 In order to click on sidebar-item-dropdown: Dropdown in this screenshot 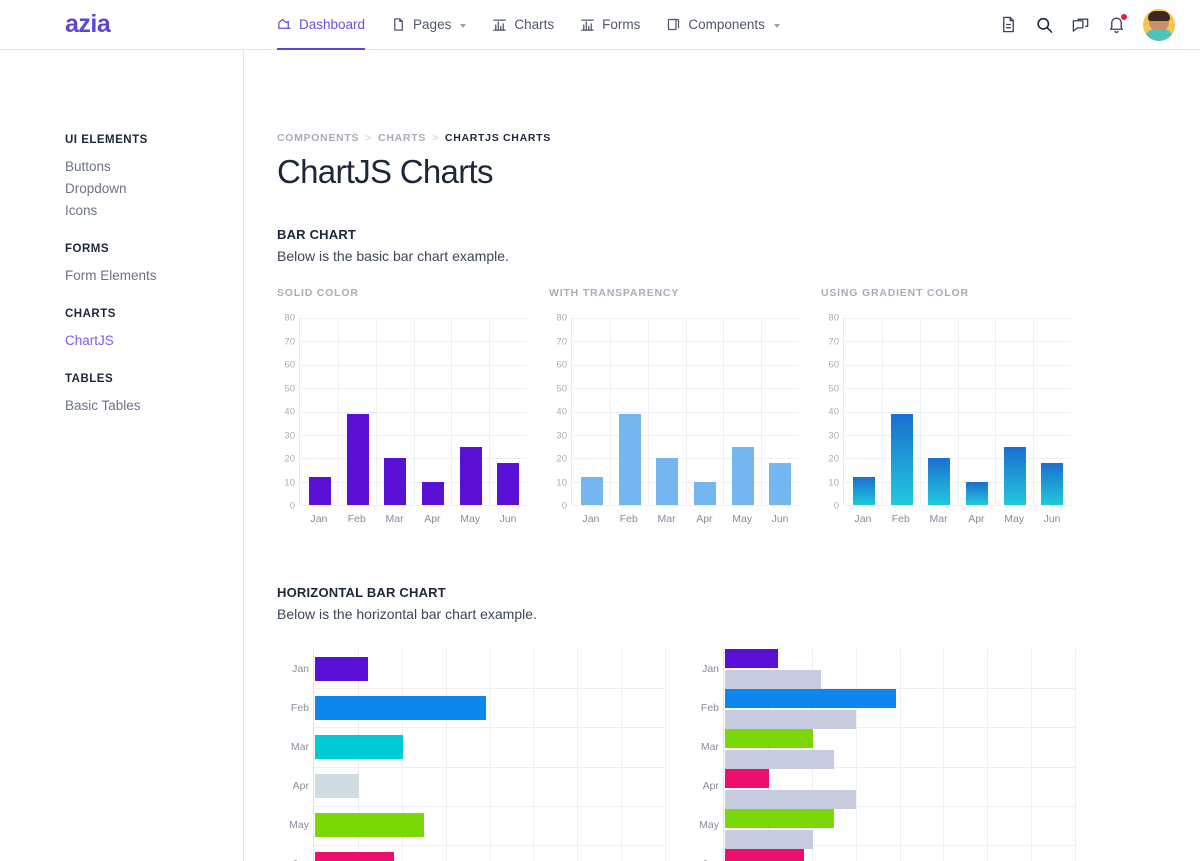, I will do `click(154, 189)`.